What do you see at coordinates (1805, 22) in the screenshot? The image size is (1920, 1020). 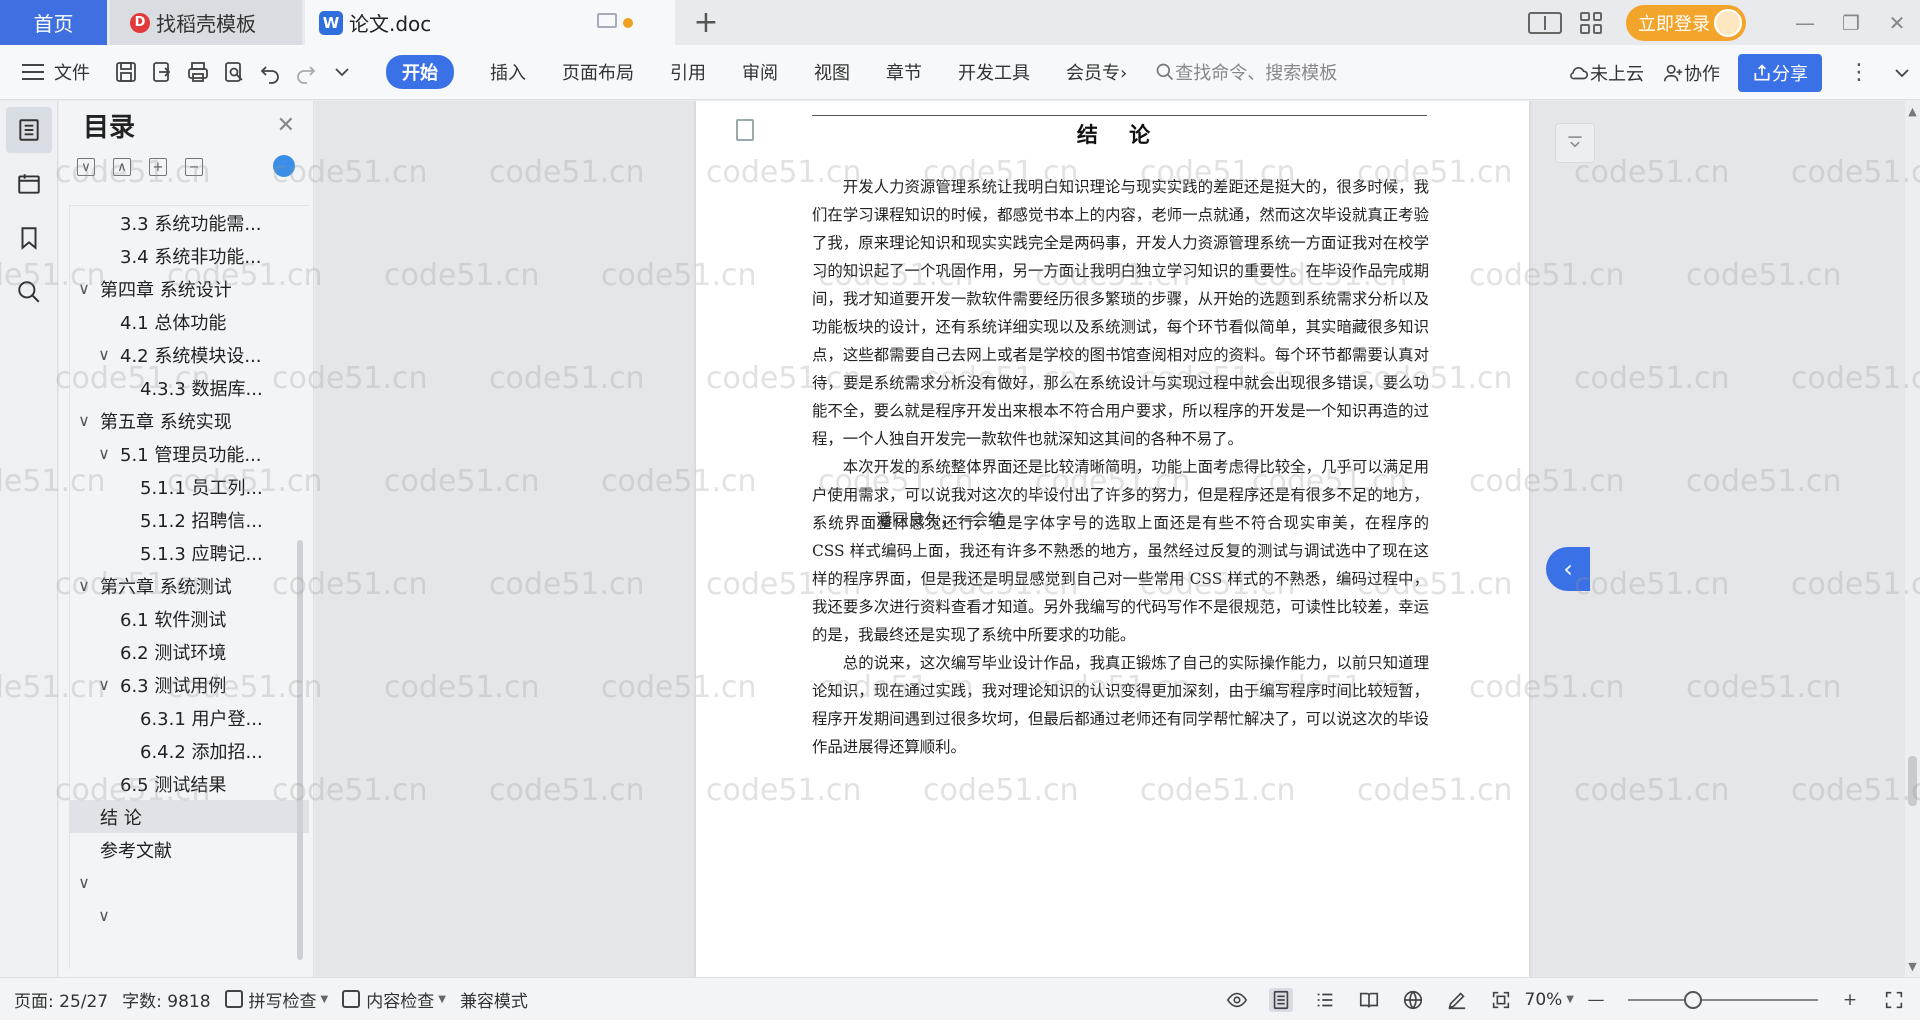 I see `minimize-button: —` at bounding box center [1805, 22].